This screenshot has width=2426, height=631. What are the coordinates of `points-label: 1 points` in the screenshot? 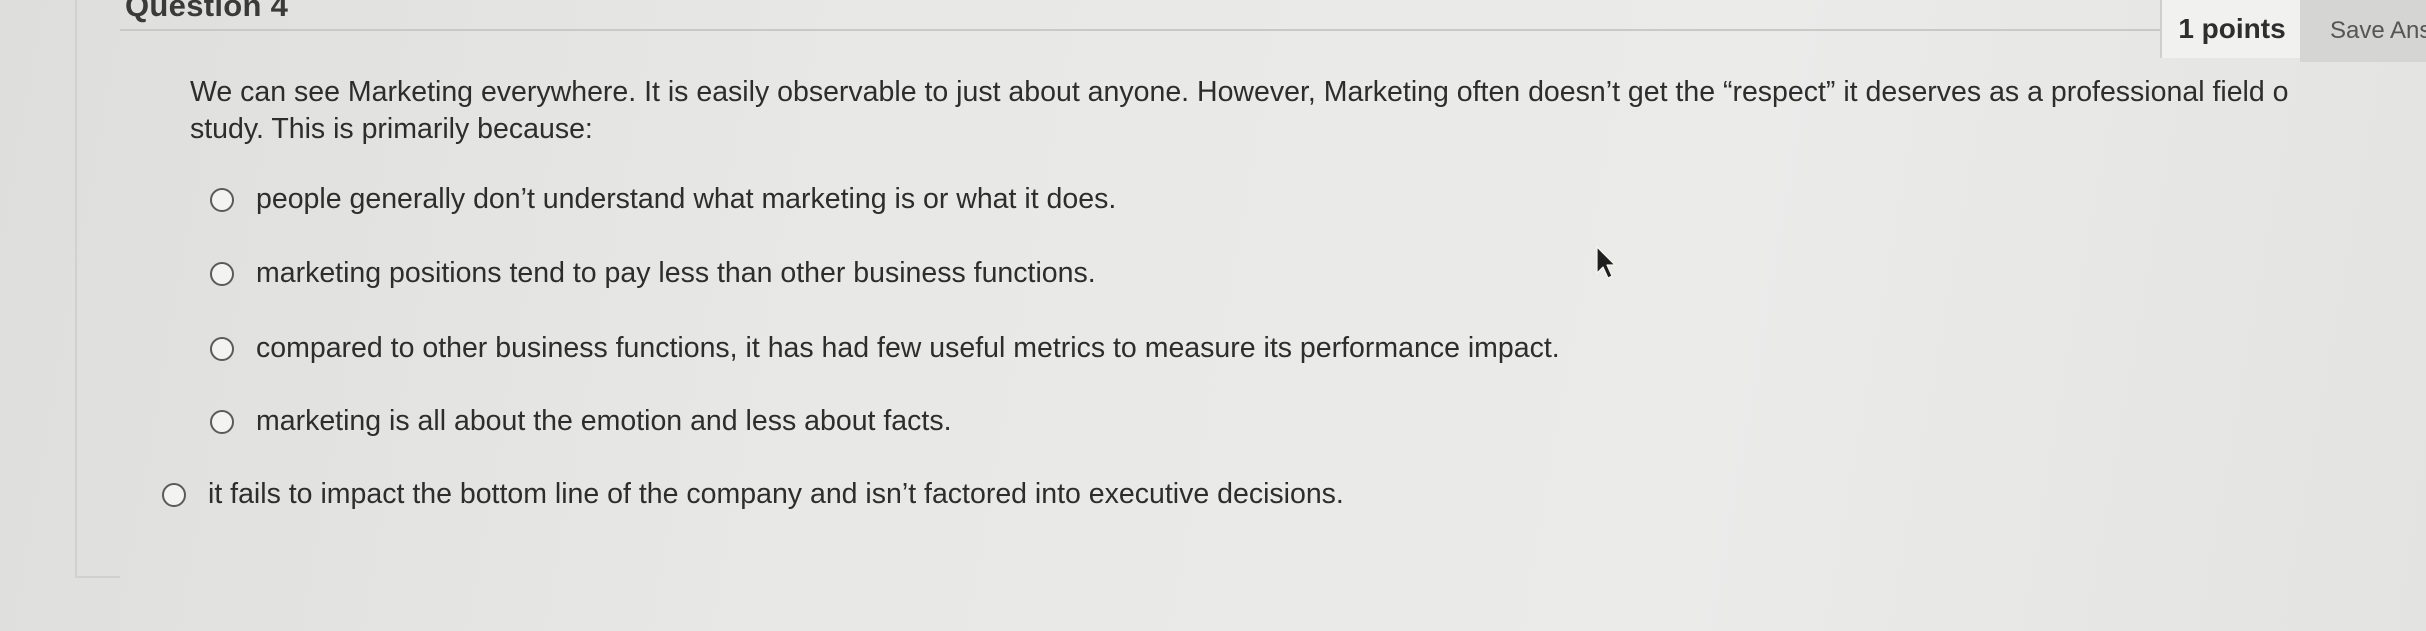 It's located at (2232, 28).